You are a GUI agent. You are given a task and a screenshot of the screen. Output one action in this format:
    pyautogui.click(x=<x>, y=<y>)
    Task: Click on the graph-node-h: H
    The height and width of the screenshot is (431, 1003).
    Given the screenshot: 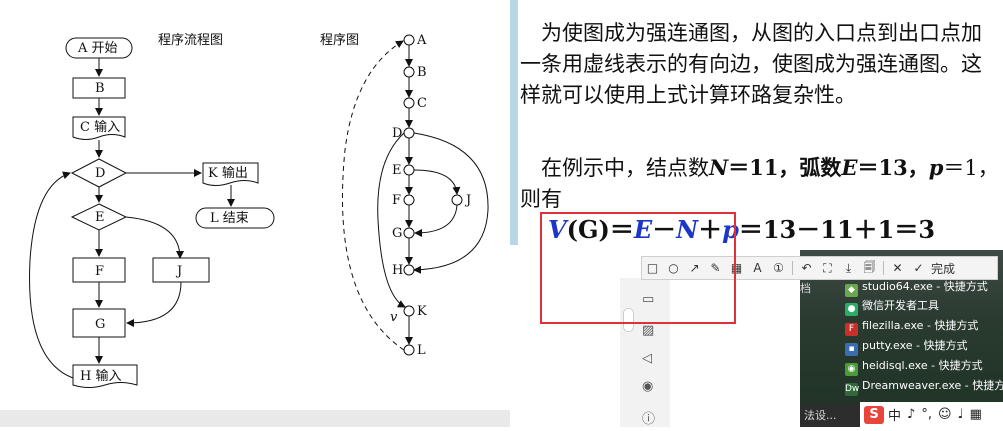 What is the action you would take?
    pyautogui.click(x=397, y=270)
    